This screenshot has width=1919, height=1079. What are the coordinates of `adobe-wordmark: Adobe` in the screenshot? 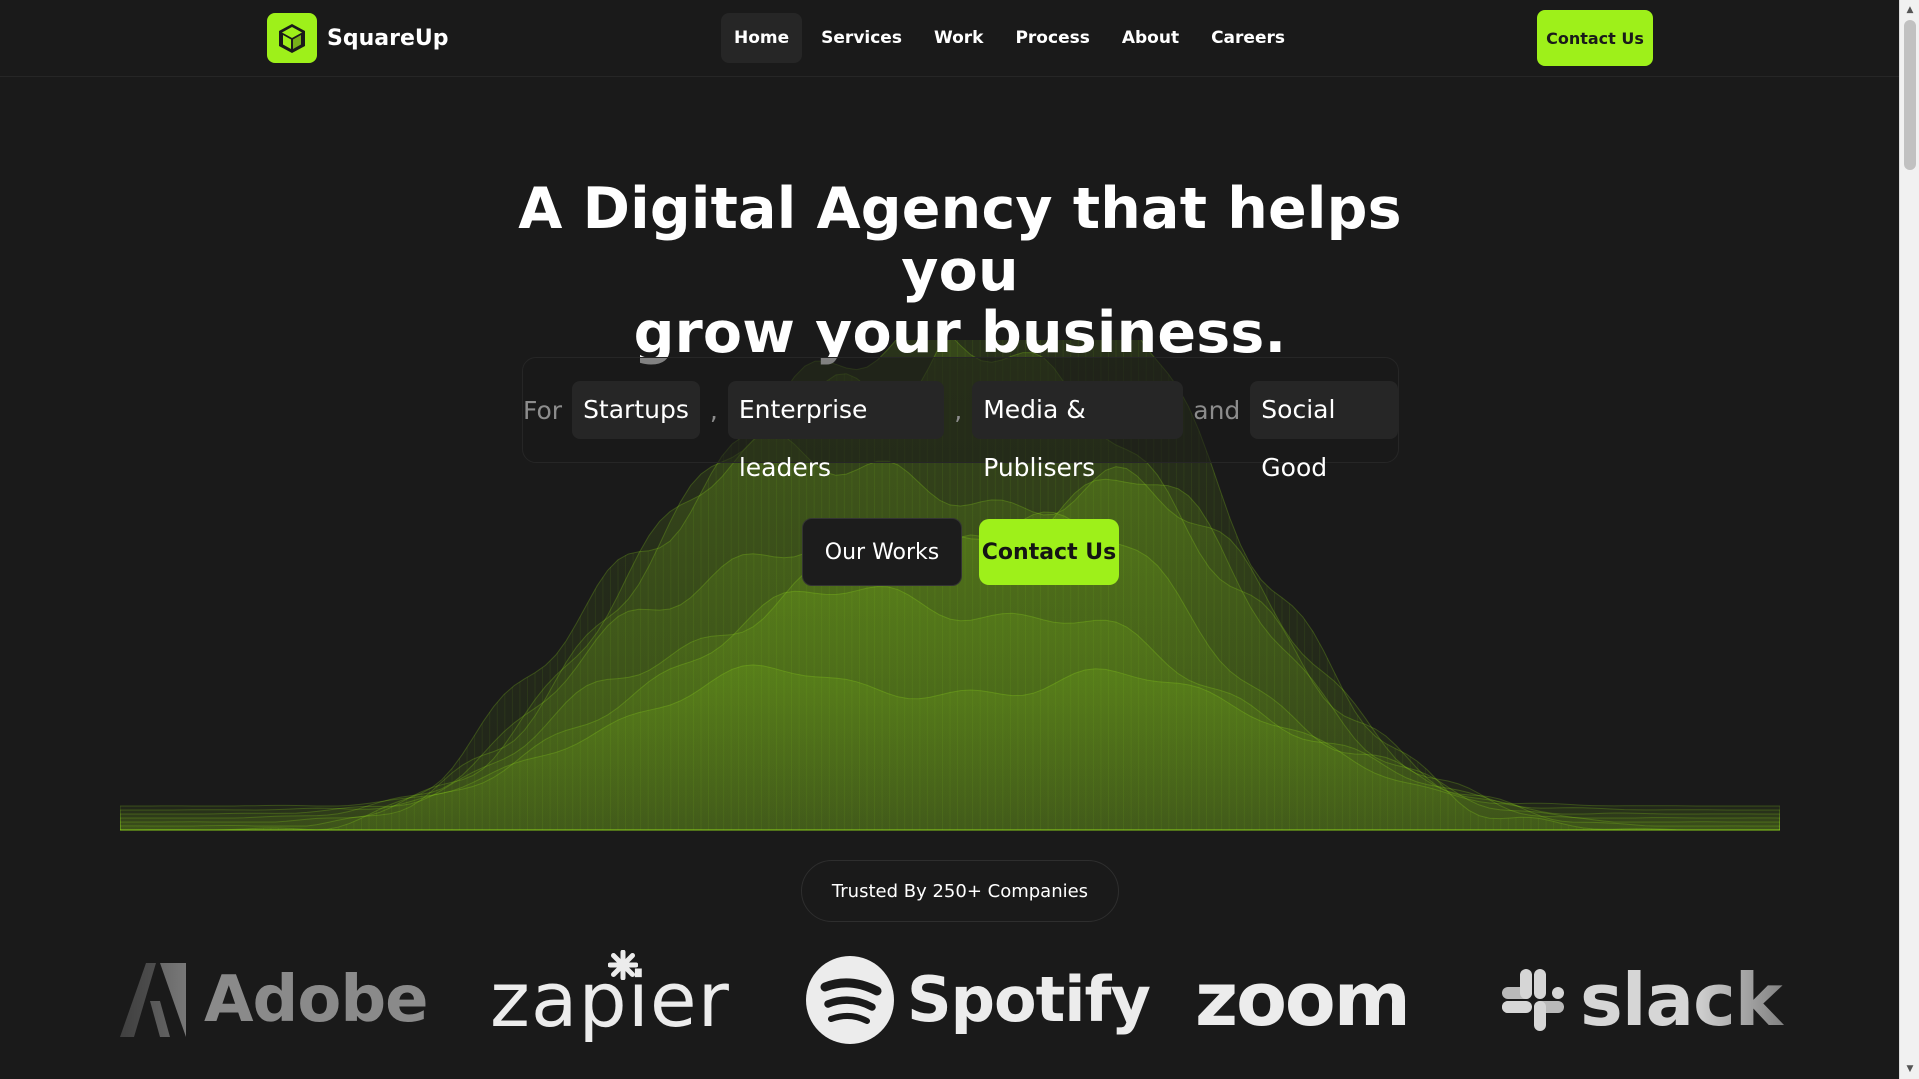 It's located at (316, 1000).